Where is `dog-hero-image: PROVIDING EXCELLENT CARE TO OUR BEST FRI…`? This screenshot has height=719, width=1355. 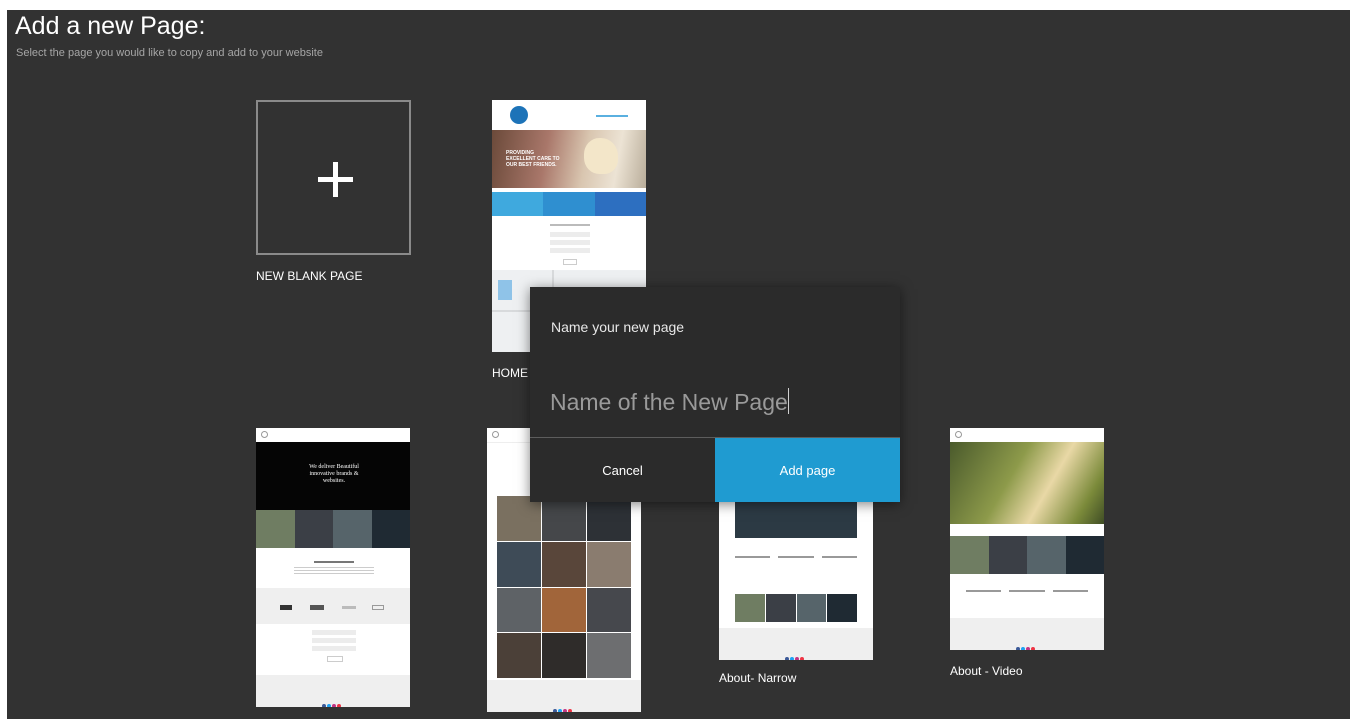
dog-hero-image: PROVIDING EXCELLENT CARE TO OUR BEST FRI… is located at coordinates (569, 159).